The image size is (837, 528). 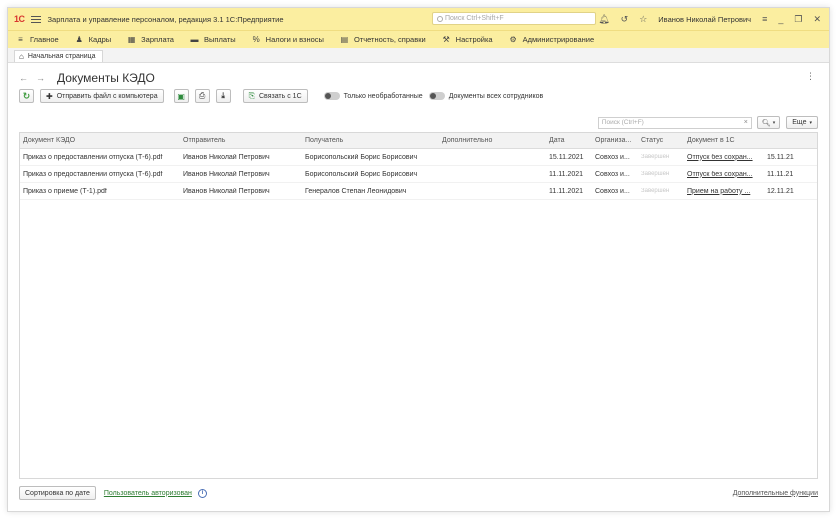 I want to click on menu-icon: ≡, so click(x=20, y=39).